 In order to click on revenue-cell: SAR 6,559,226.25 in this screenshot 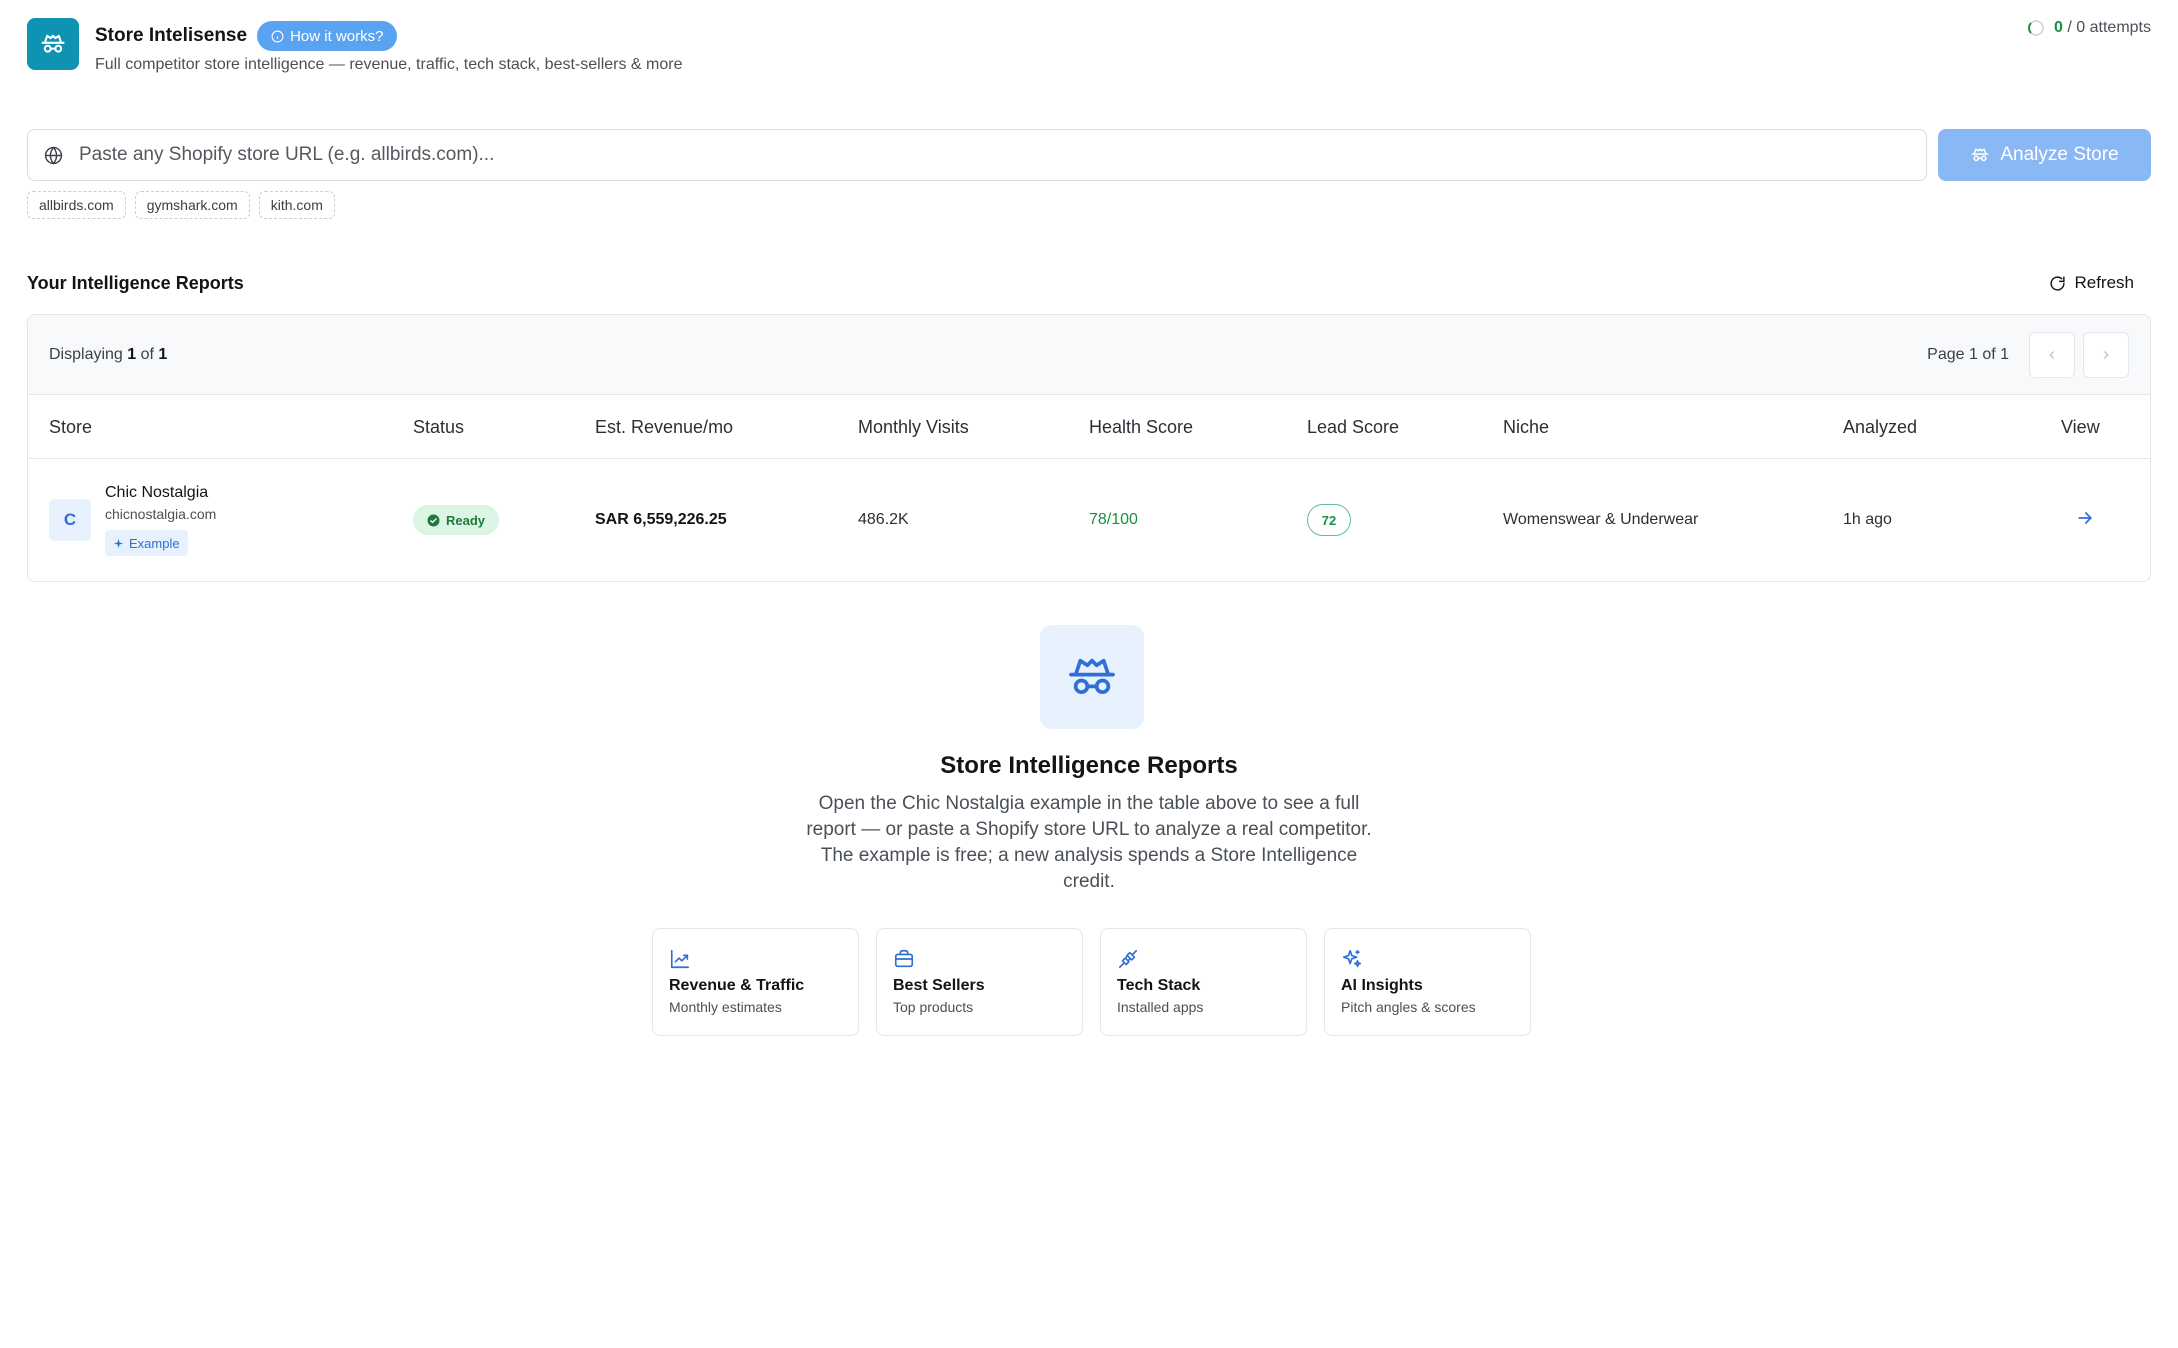, I will do `click(661, 519)`.